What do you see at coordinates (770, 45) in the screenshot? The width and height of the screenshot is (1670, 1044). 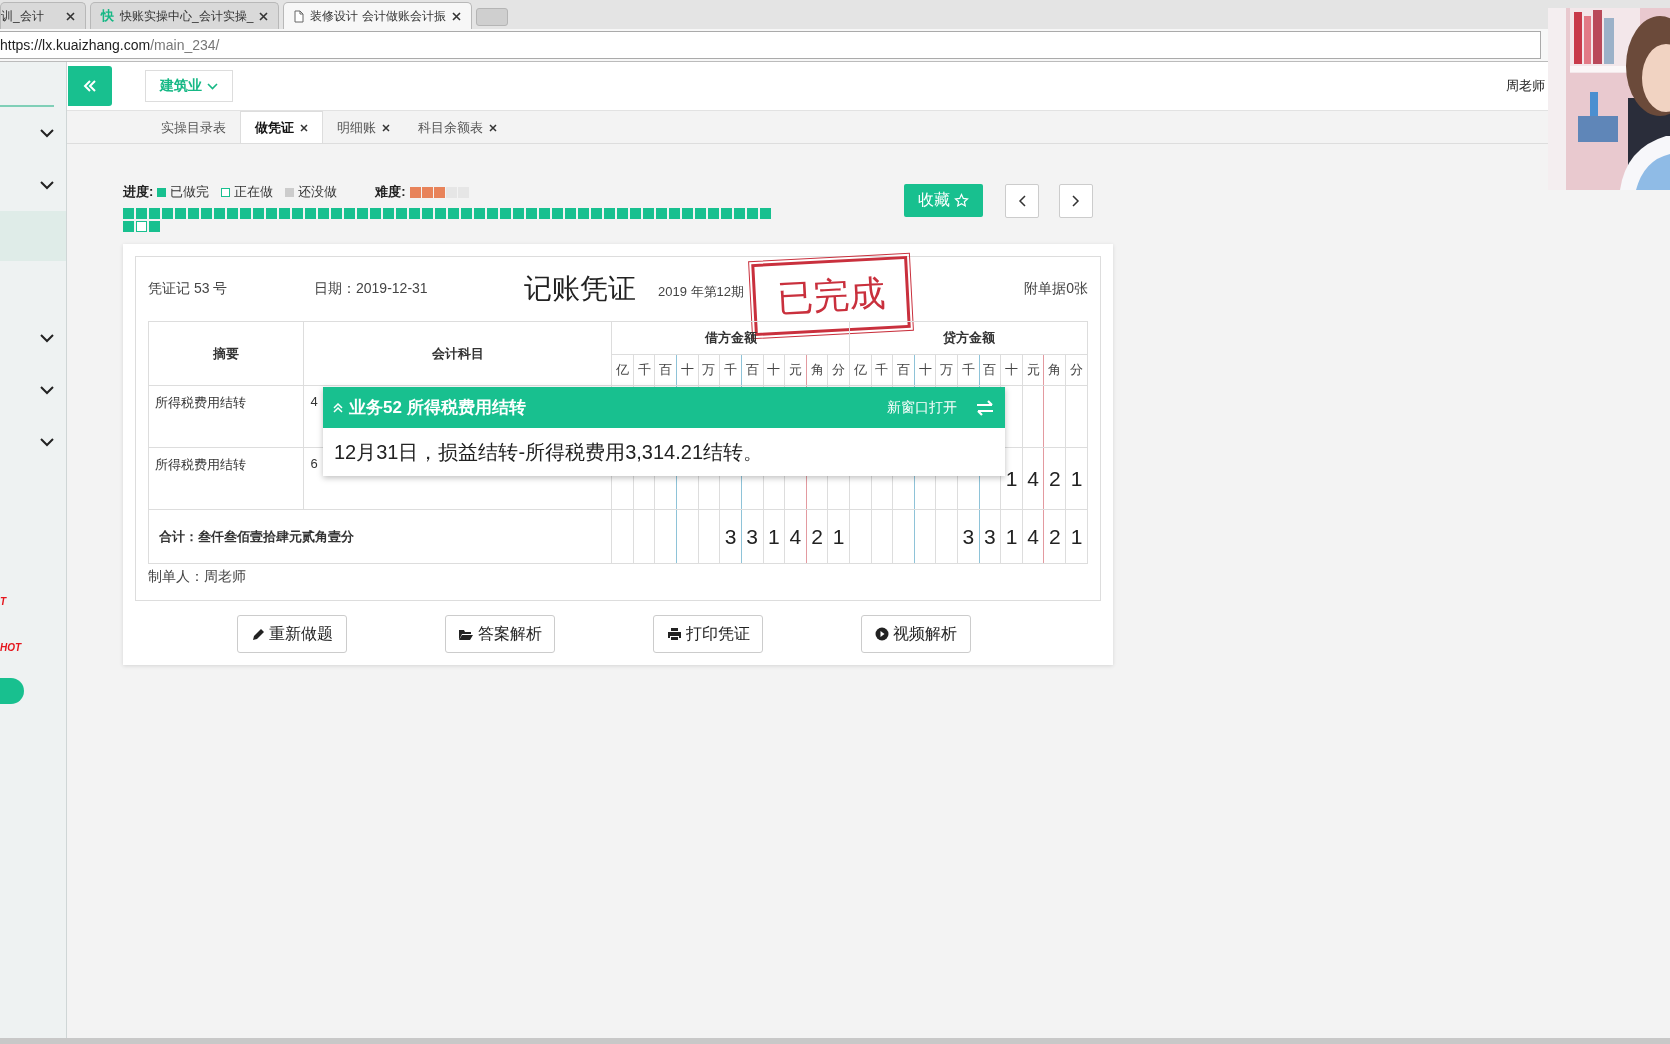 I see `address-field: https://lx.kuaizhang.com/main_234/` at bounding box center [770, 45].